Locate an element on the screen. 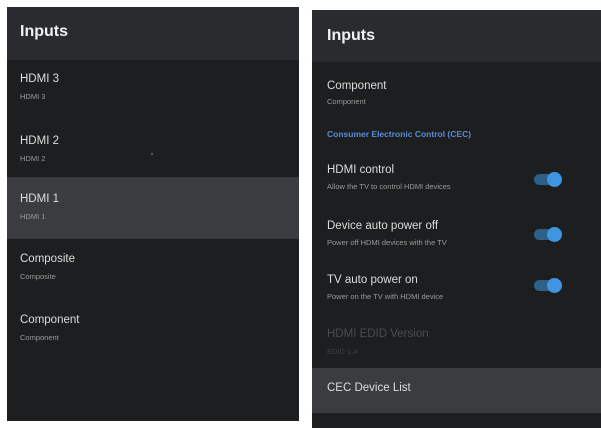 The image size is (601, 428). input-item-hdmi-1: HDMI 1 HDMI 1 is located at coordinates (153, 208).